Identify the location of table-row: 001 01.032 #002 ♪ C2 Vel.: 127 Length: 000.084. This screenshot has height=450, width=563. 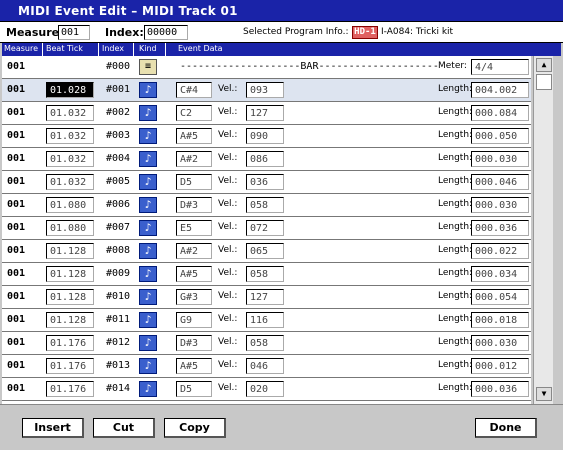
(266, 113).